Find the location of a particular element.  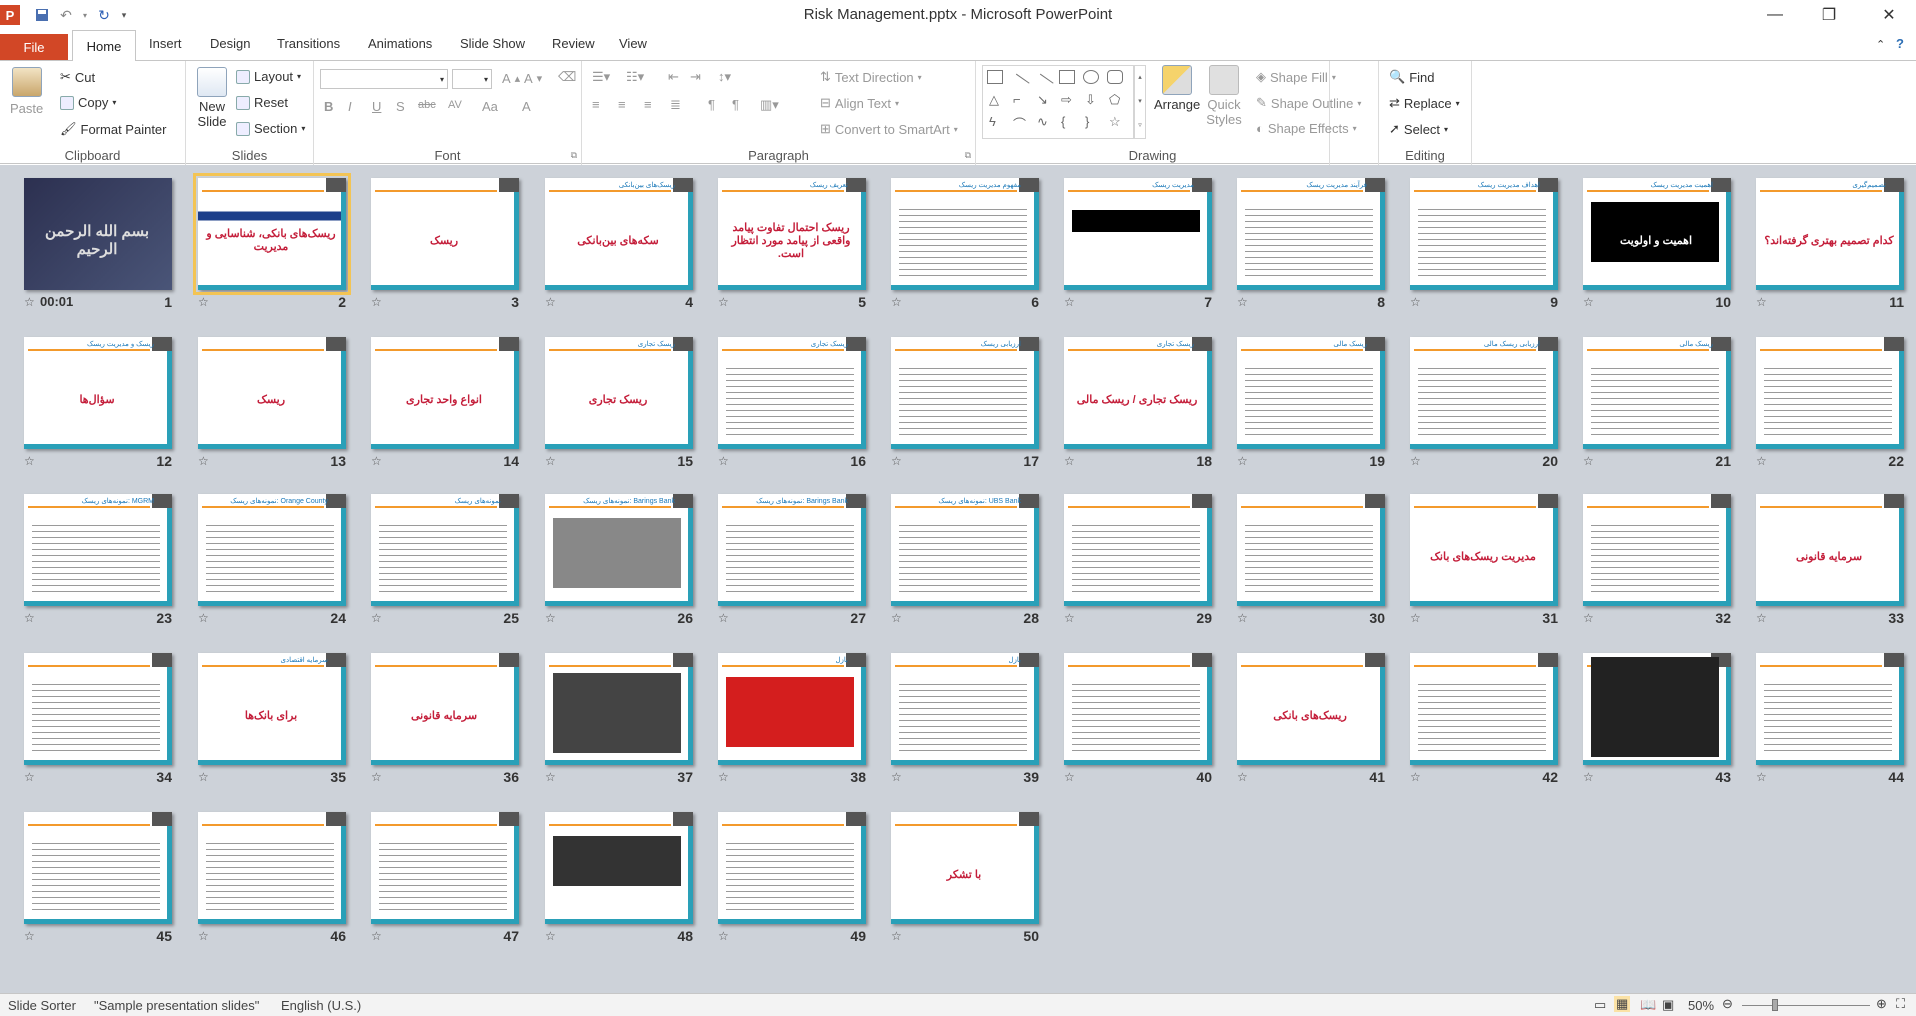

oval-shape-icon is located at coordinates (1091, 77).